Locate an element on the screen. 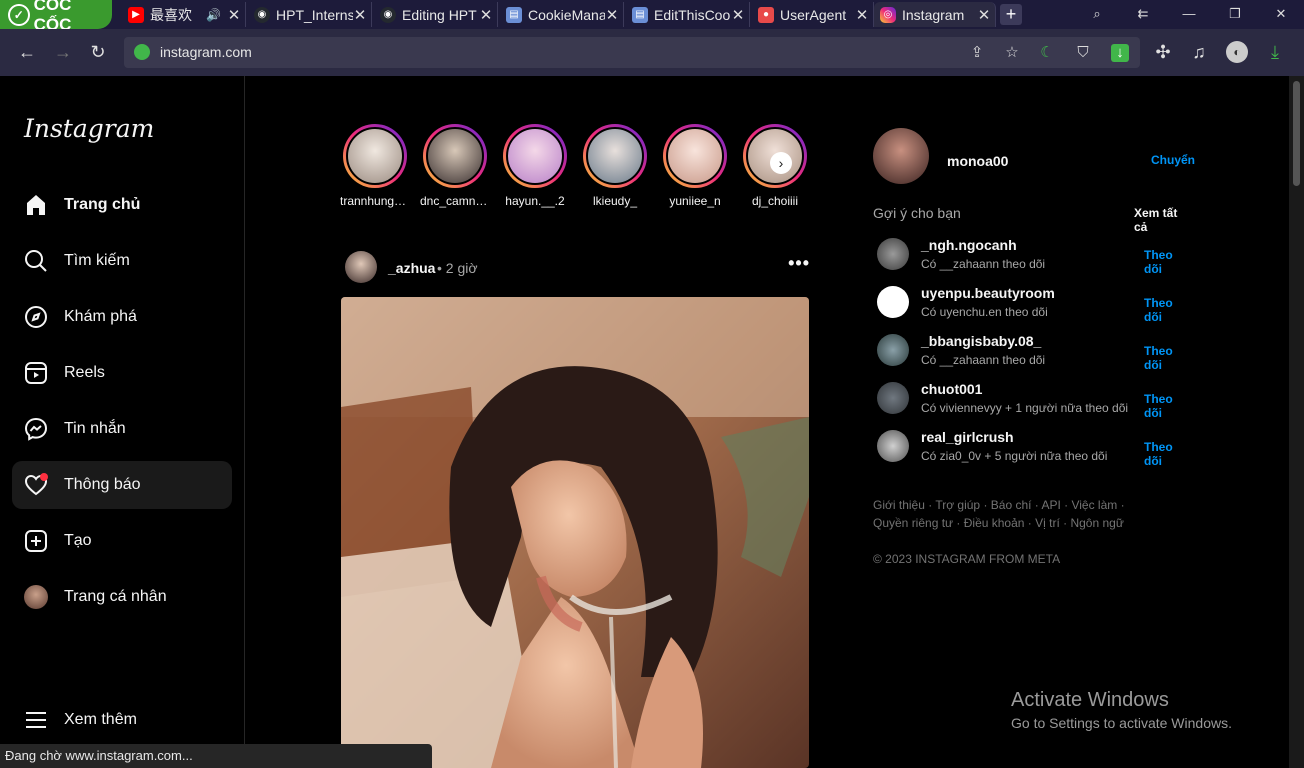 The image size is (1304, 768). instagram-icon: ◎ is located at coordinates (888, 14).